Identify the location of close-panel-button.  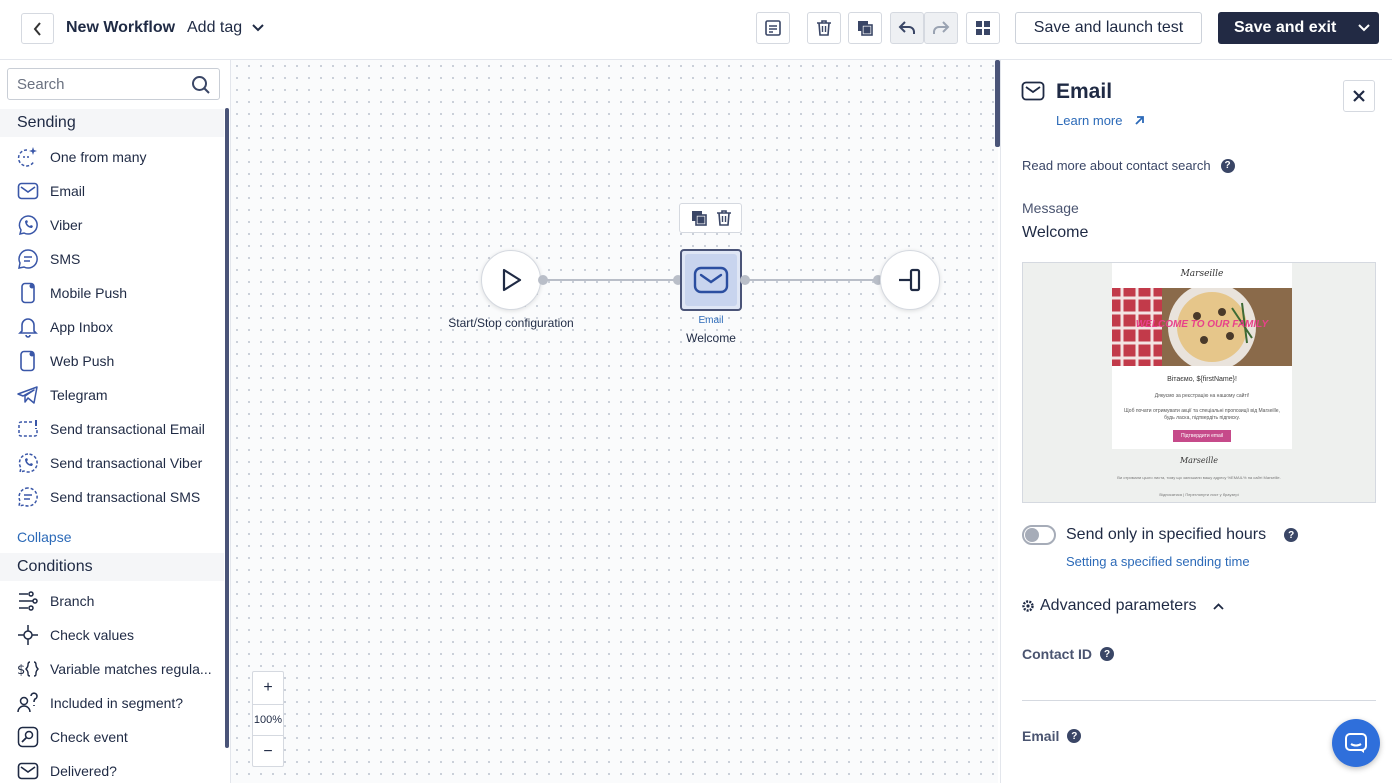
(1359, 96).